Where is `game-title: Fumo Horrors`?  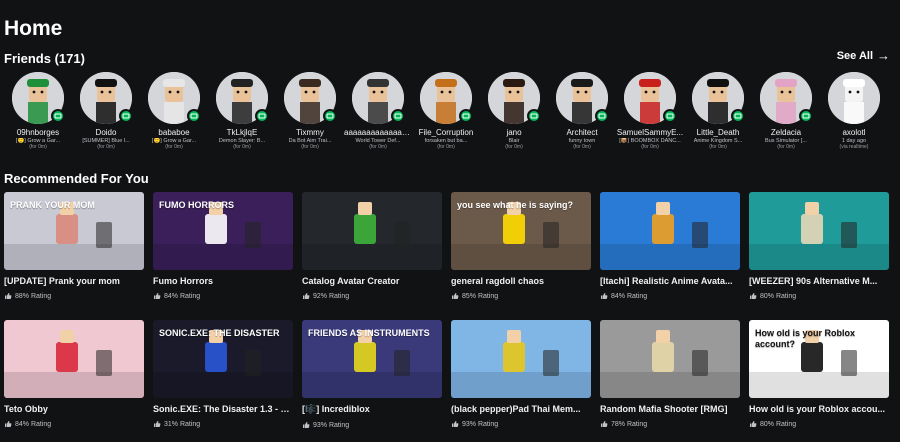
game-title: Fumo Horrors is located at coordinates (223, 281).